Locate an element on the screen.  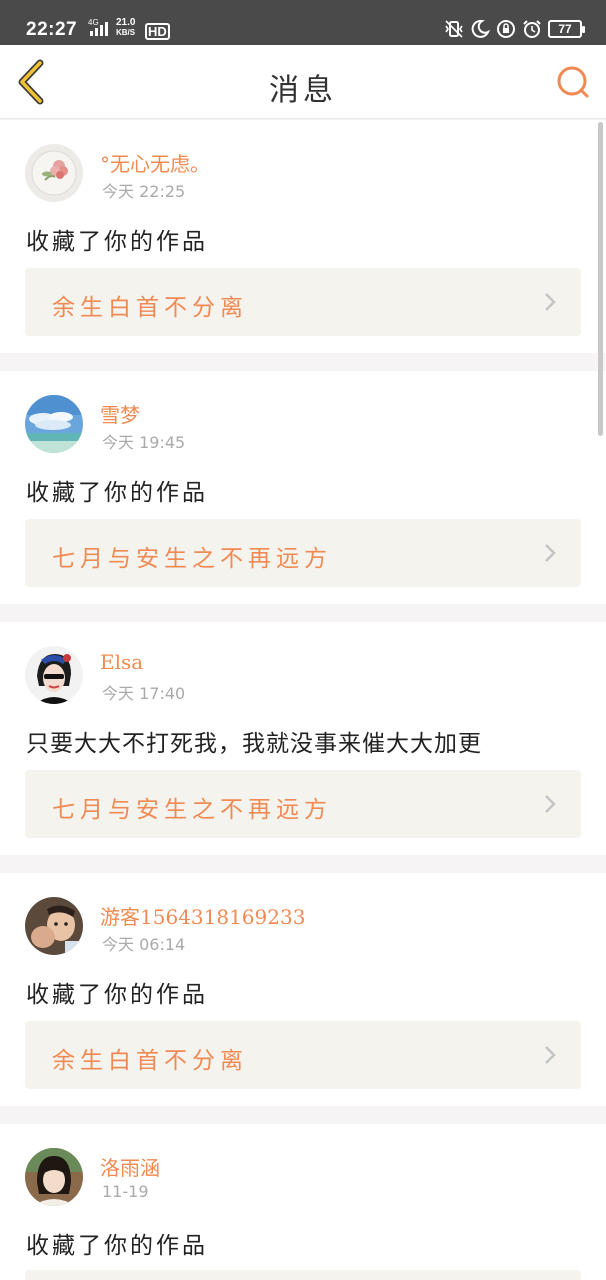
page-title: 消息 is located at coordinates (303, 90).